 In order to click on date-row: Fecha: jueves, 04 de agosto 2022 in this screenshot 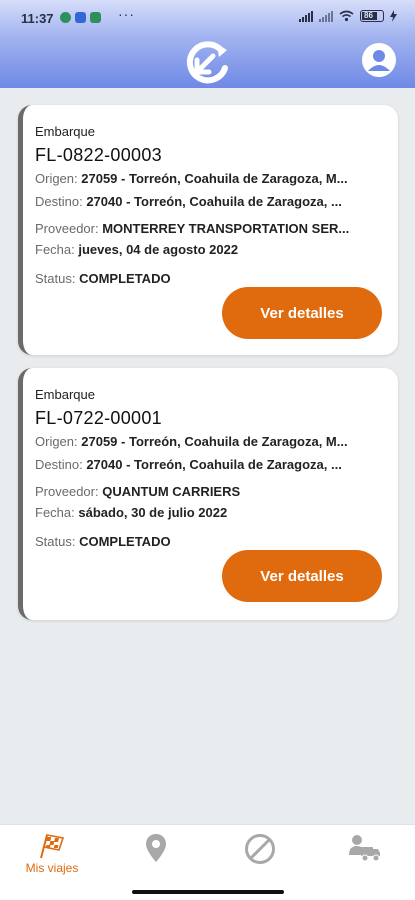, I will do `click(209, 249)`.